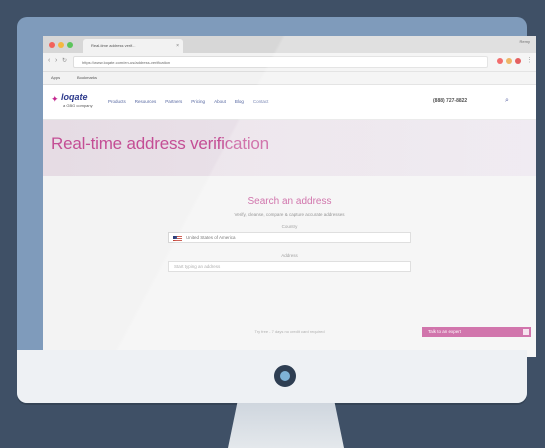 The image size is (545, 448). What do you see at coordinates (289, 237) in the screenshot?
I see `country-select: United States of America` at bounding box center [289, 237].